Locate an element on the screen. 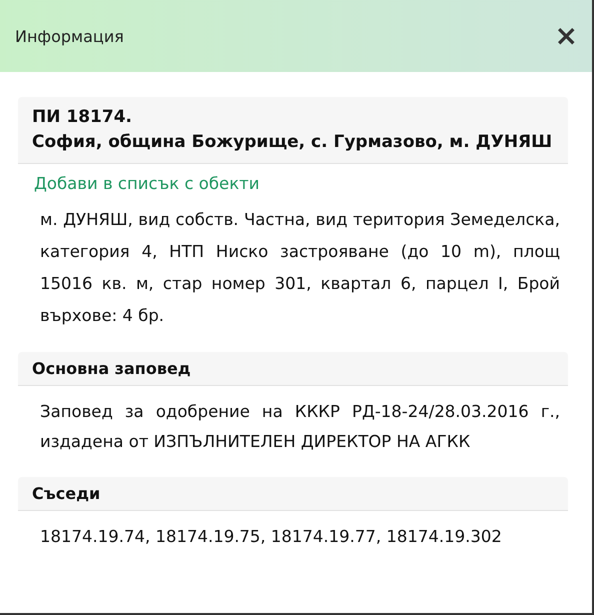 This screenshot has width=594, height=615. section-heading: Основна заповед is located at coordinates (111, 368).